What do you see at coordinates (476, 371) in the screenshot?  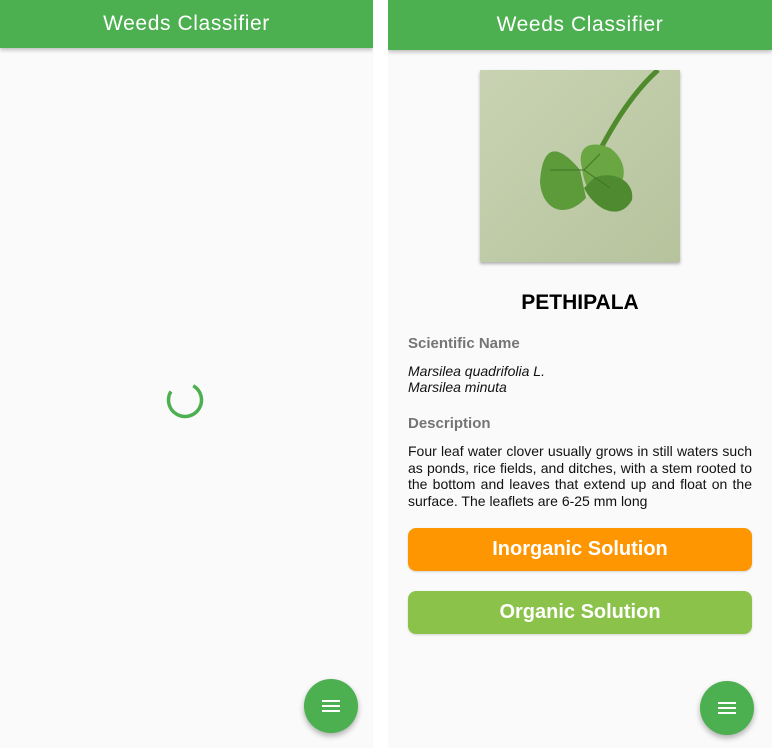 I see `scientific-name-1: Marsilea quadrifolia L.` at bounding box center [476, 371].